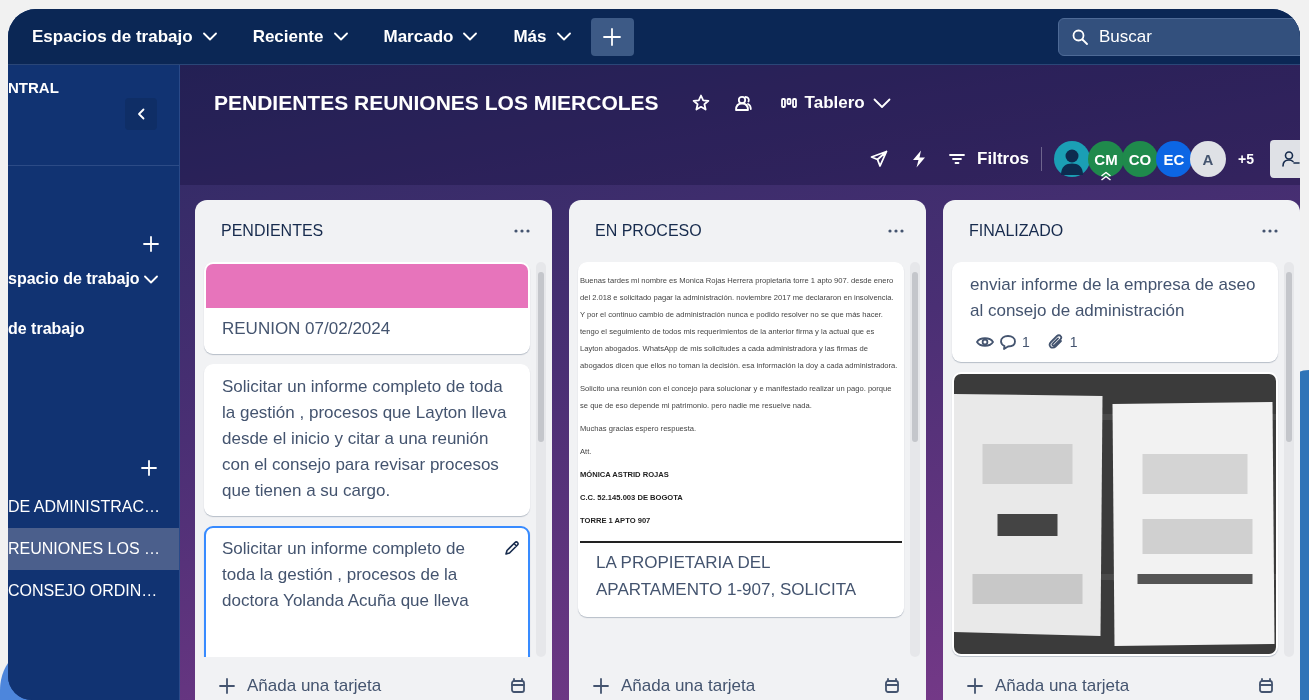 The height and width of the screenshot is (700, 1309). Describe the element at coordinates (700, 103) in the screenshot. I see `star-icon` at that location.